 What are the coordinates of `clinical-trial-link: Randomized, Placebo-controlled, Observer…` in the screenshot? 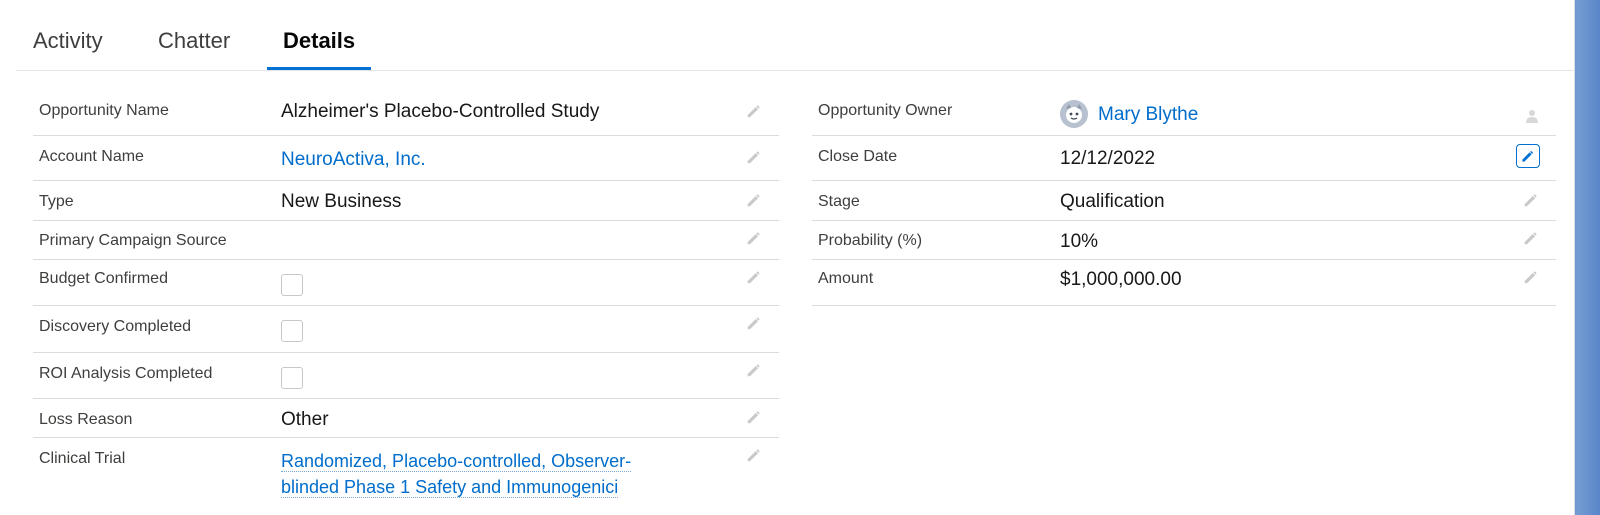 It's located at (481, 474).